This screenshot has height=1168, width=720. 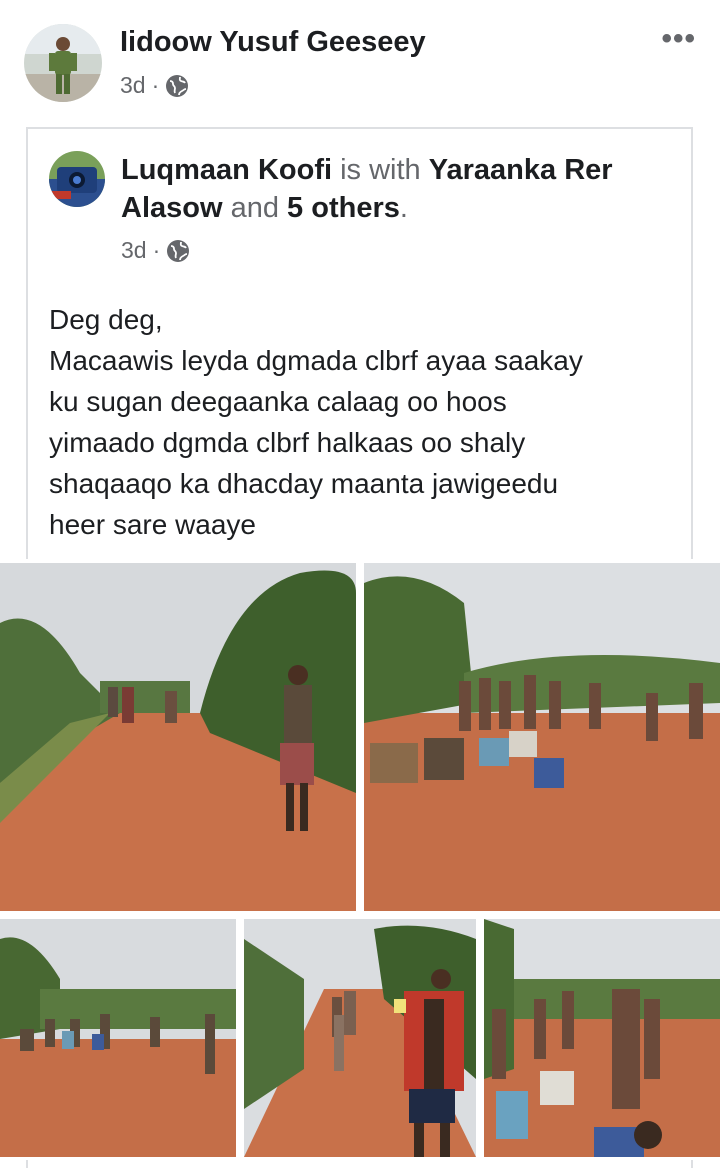 What do you see at coordinates (106, 319) in the screenshot?
I see `post-text-line: Deg deg,` at bounding box center [106, 319].